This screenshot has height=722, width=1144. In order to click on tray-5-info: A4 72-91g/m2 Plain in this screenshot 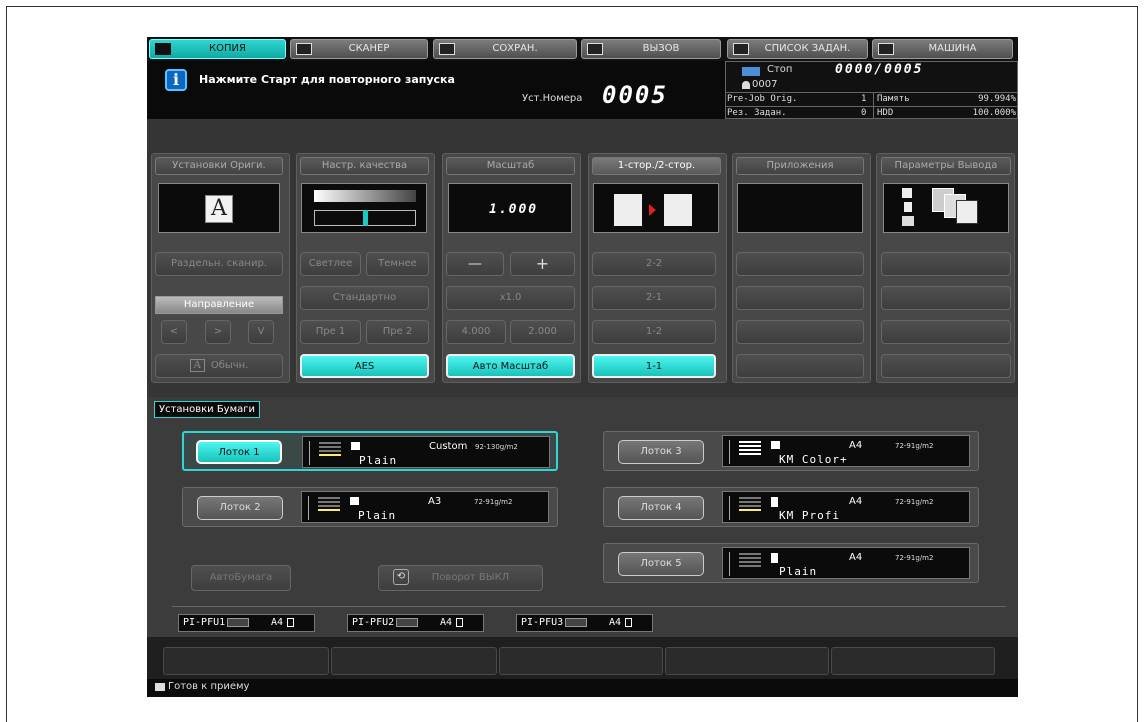, I will do `click(846, 563)`.